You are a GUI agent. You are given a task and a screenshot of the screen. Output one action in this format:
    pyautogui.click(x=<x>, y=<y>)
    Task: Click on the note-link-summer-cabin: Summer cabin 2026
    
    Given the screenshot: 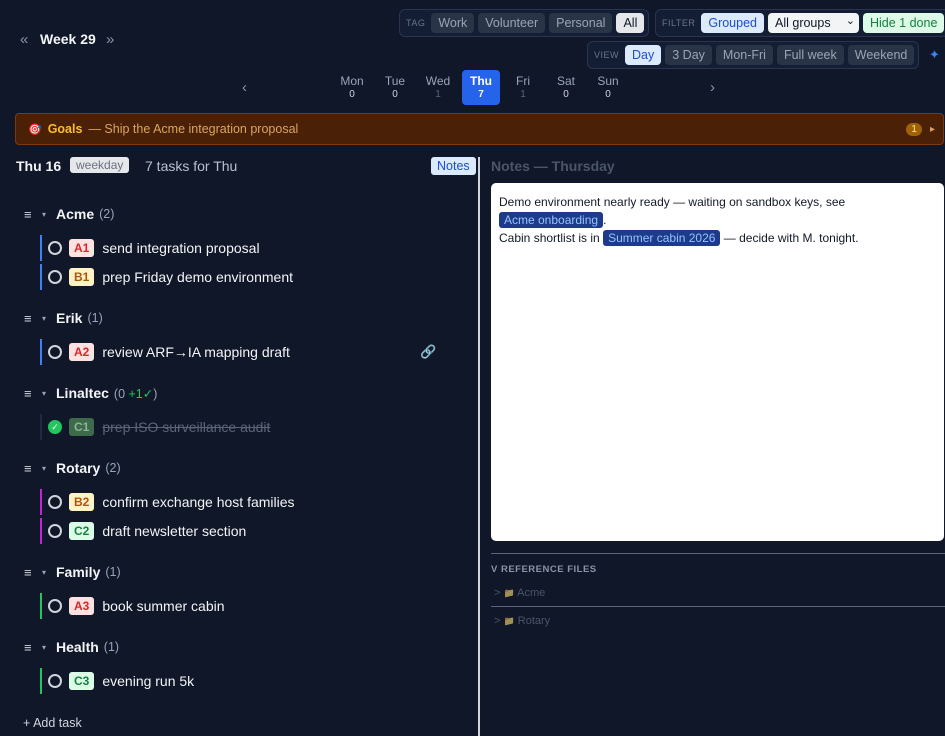 What is the action you would take?
    pyautogui.click(x=662, y=238)
    